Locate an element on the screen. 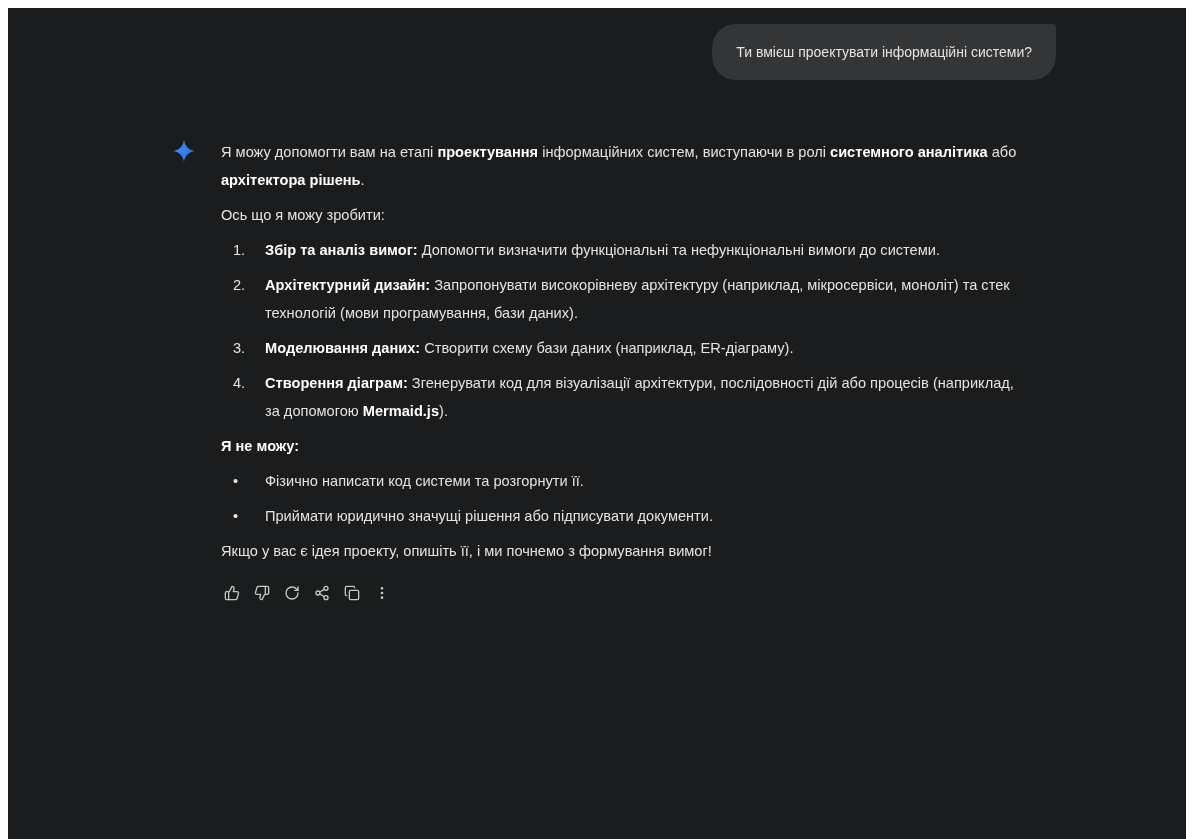 The image size is (1193, 839). list-number: 3. is located at coordinates (240, 348).